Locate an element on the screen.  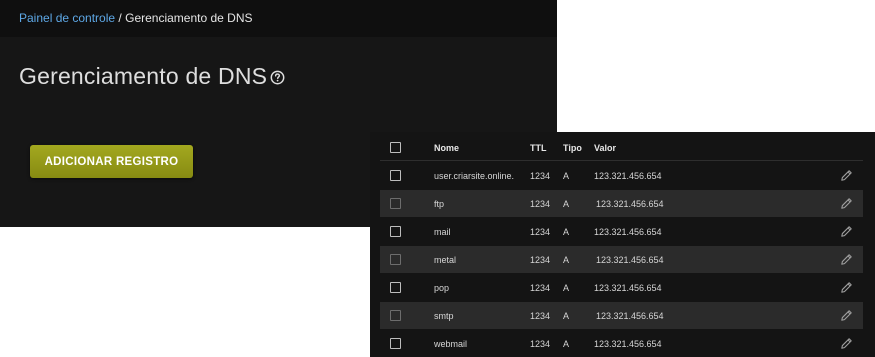
header-divider is located at coordinates (621, 160).